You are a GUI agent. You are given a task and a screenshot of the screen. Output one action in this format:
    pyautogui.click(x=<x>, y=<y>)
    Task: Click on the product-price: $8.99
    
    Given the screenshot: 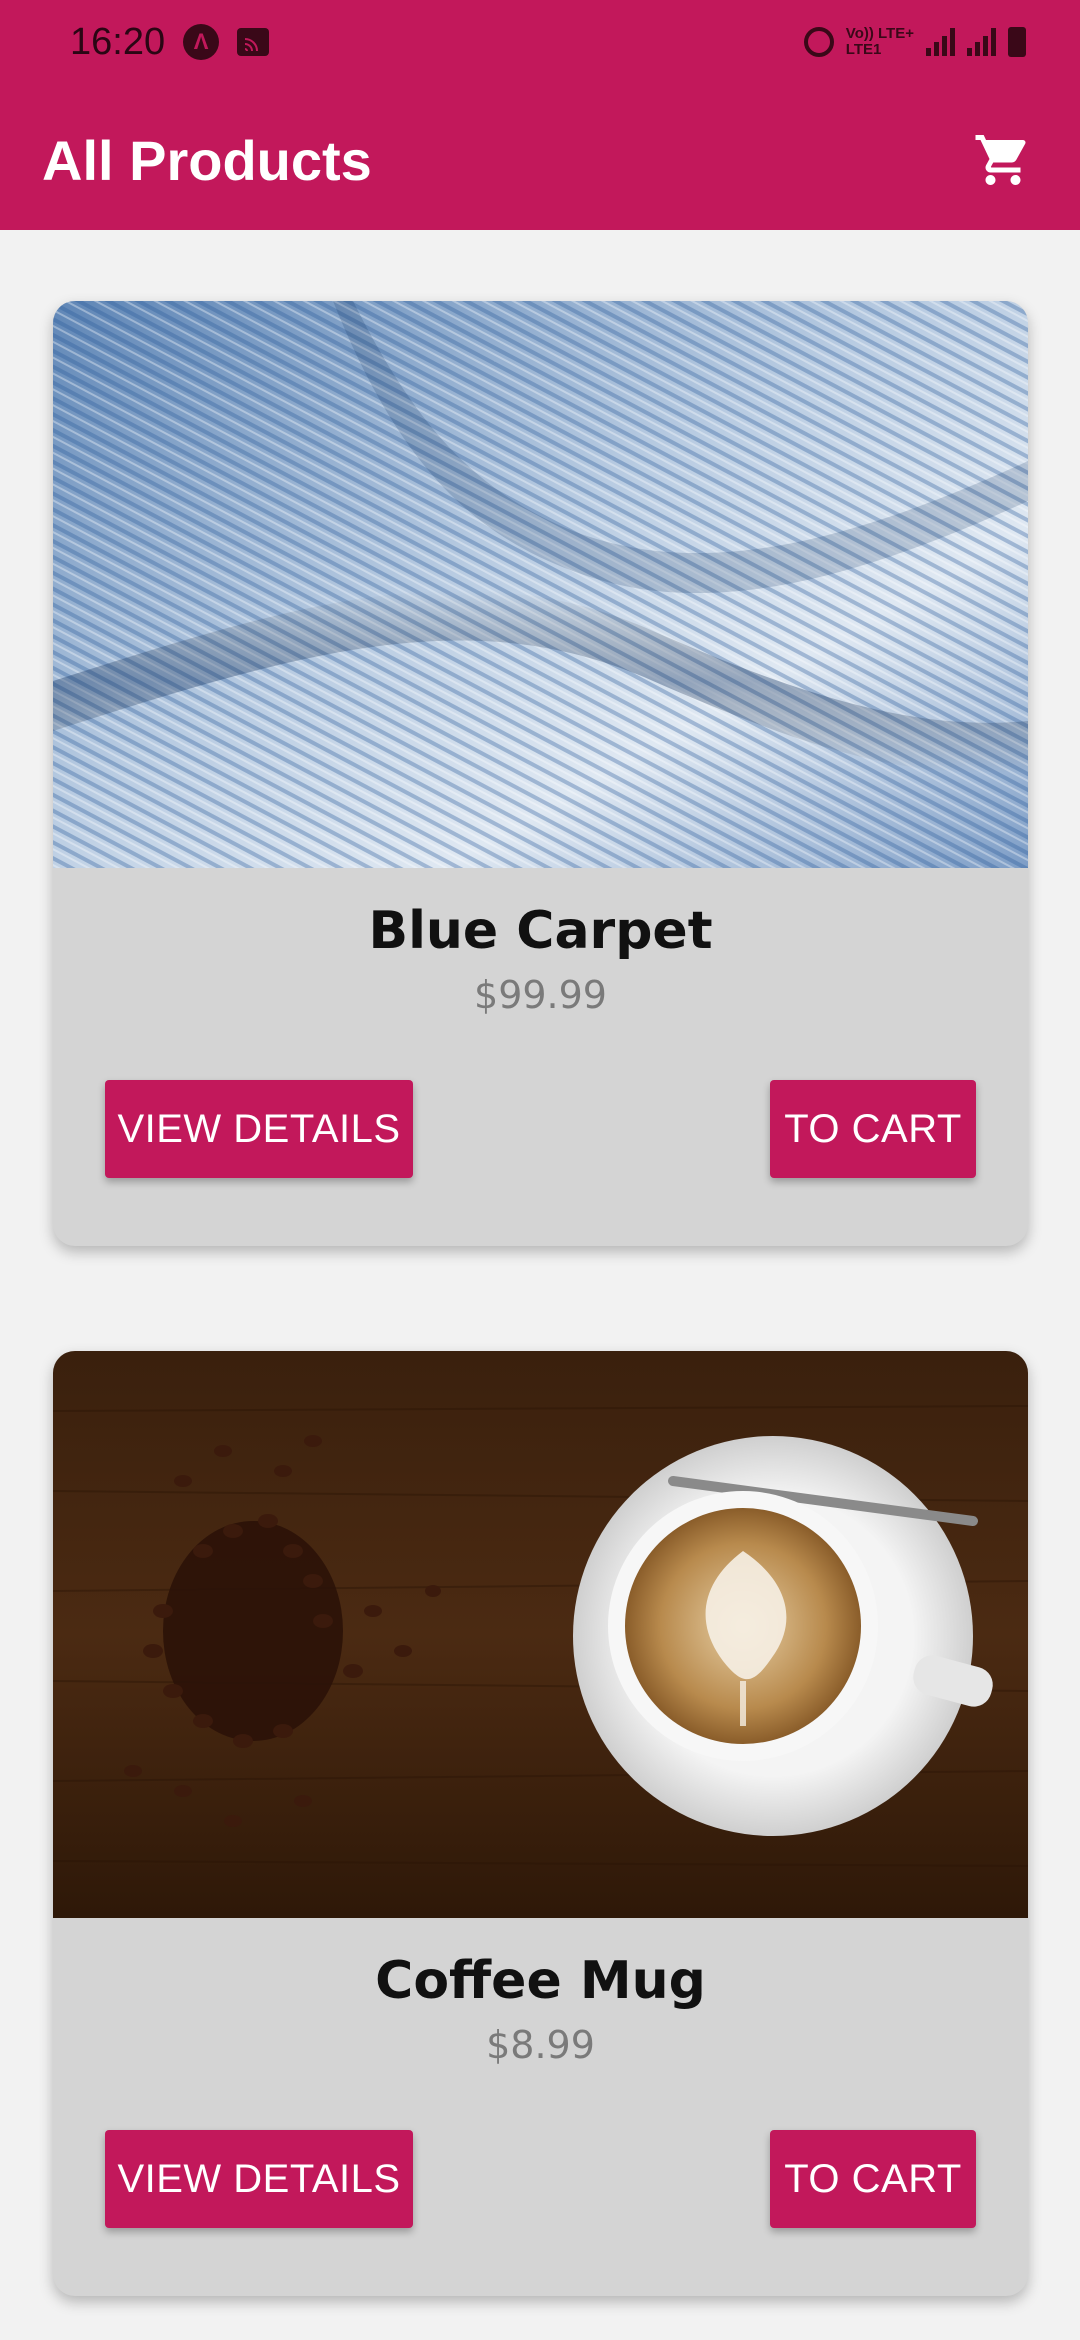 What is the action you would take?
    pyautogui.click(x=540, y=2045)
    